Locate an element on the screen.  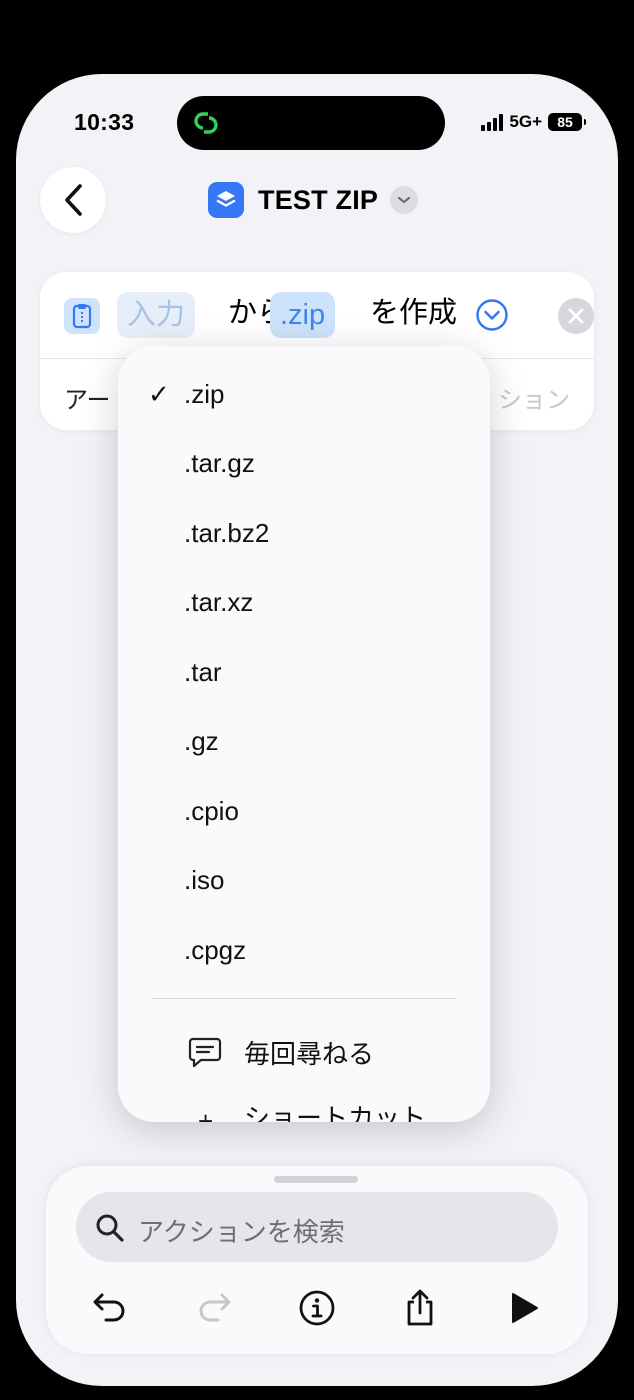
back-button is located at coordinates (73, 200).